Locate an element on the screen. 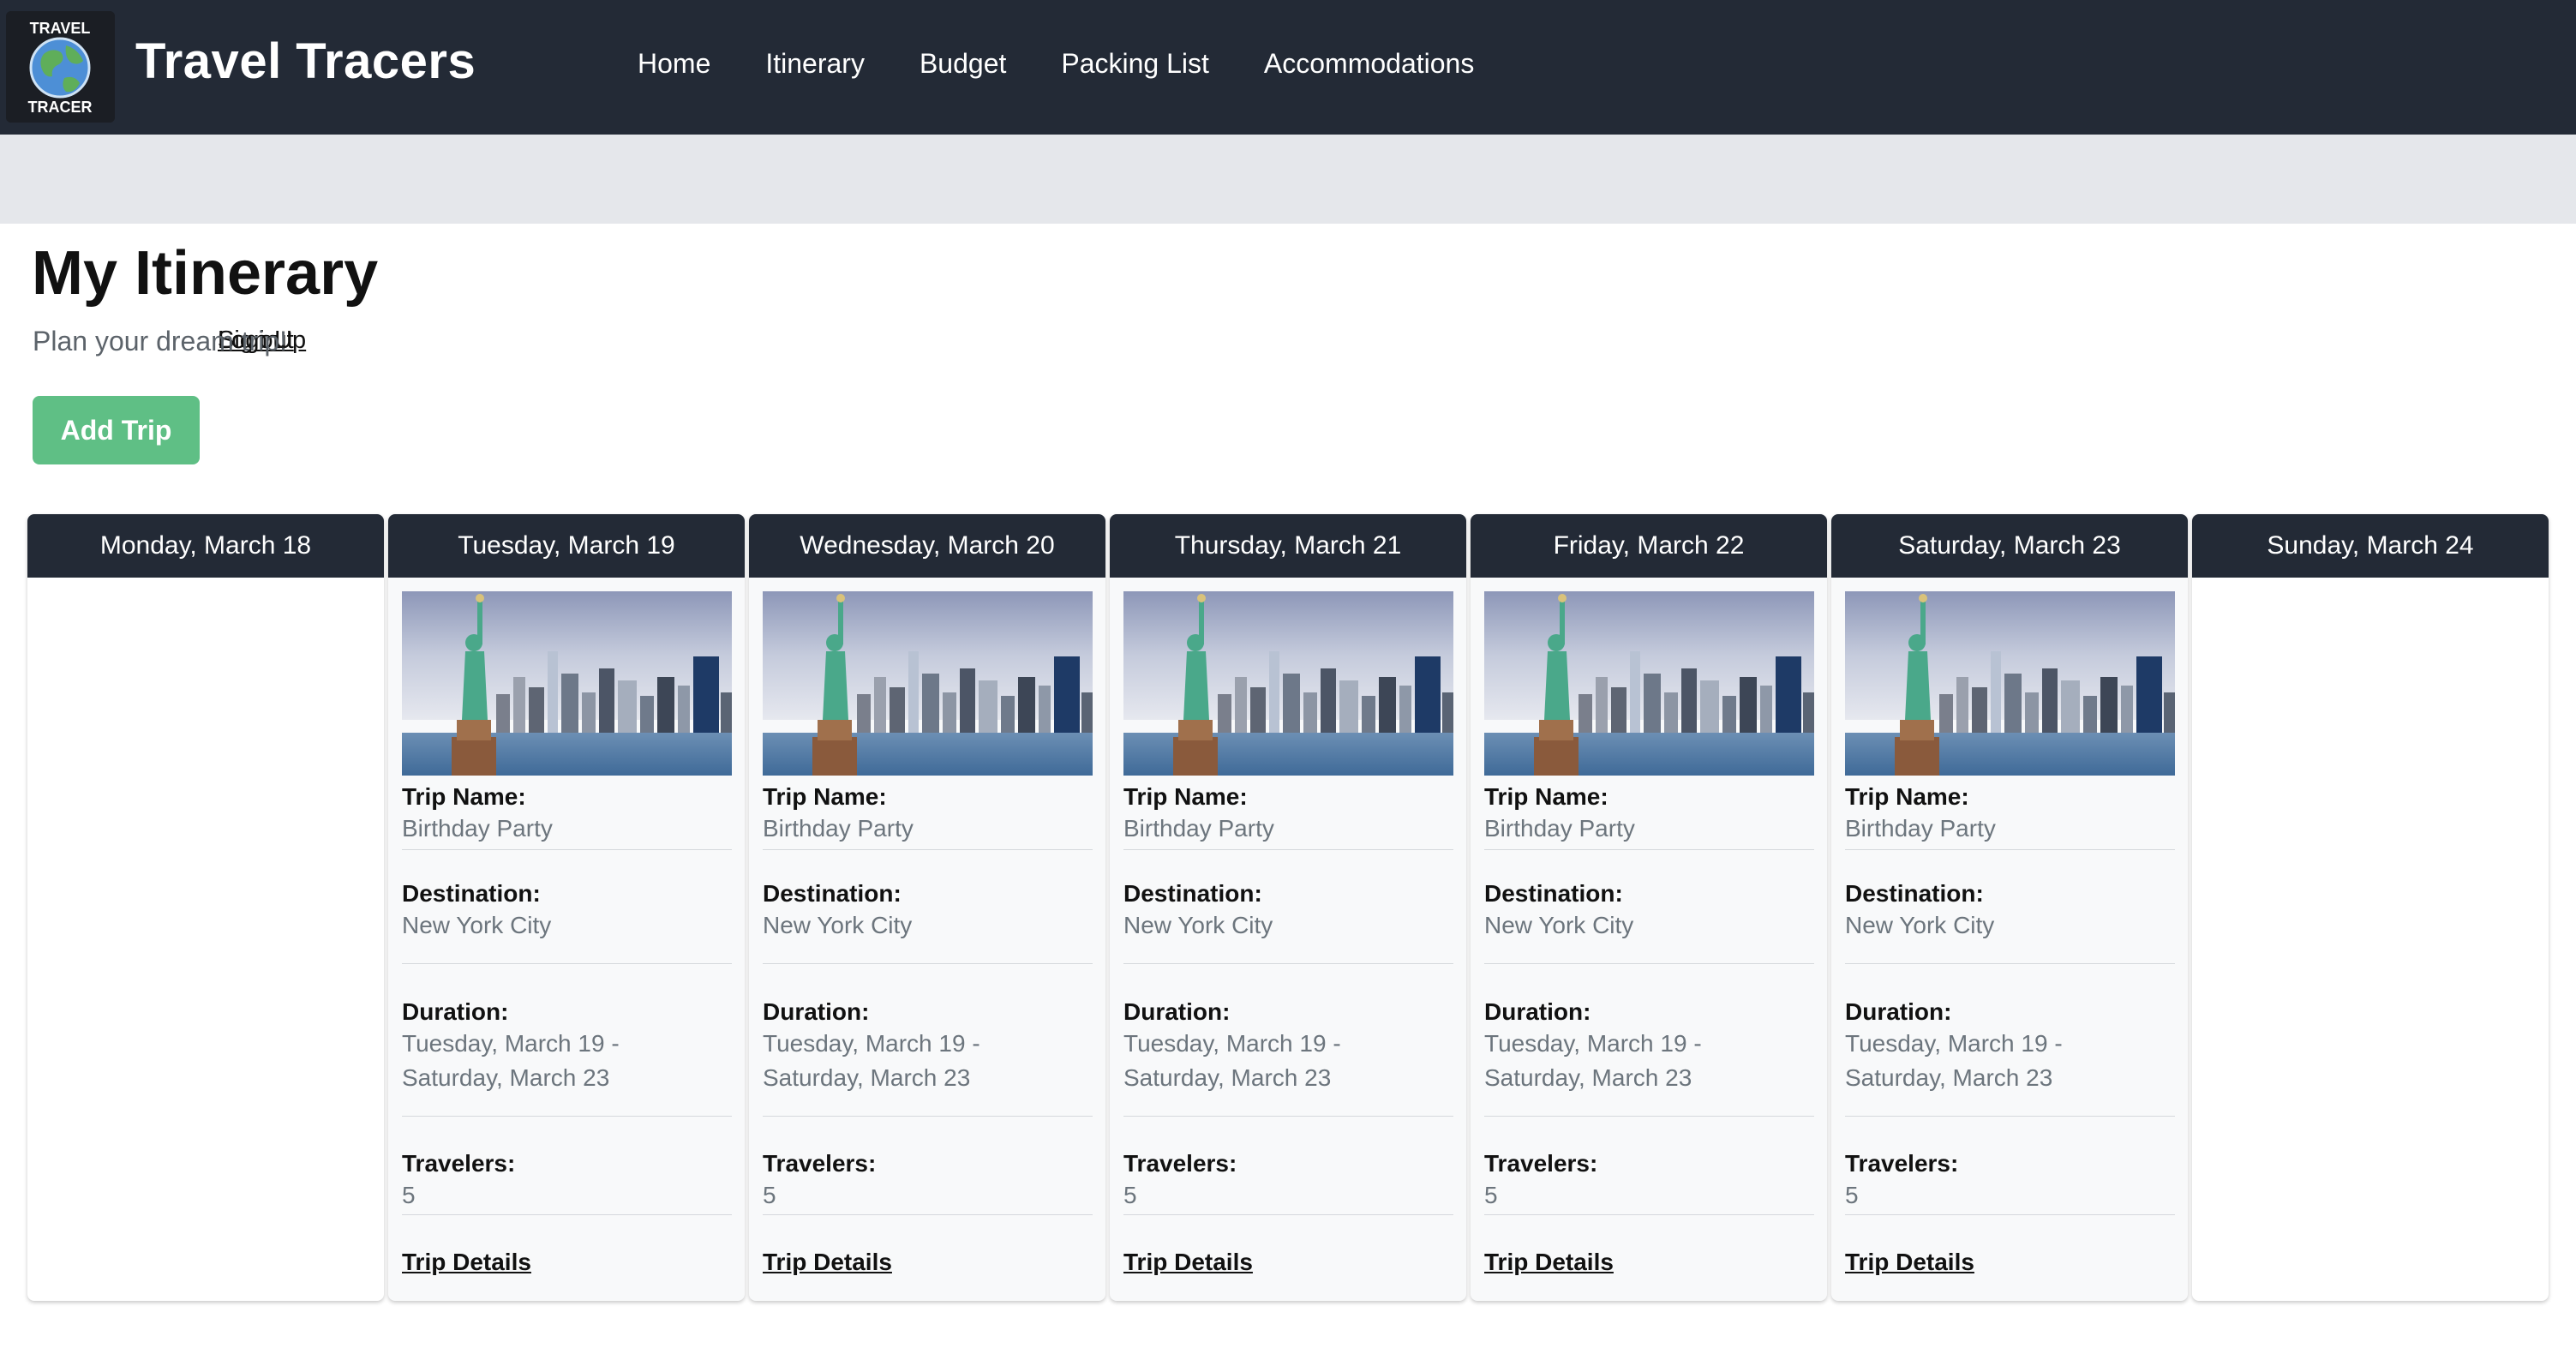  brand-name: Travel Tracers is located at coordinates (305, 61).